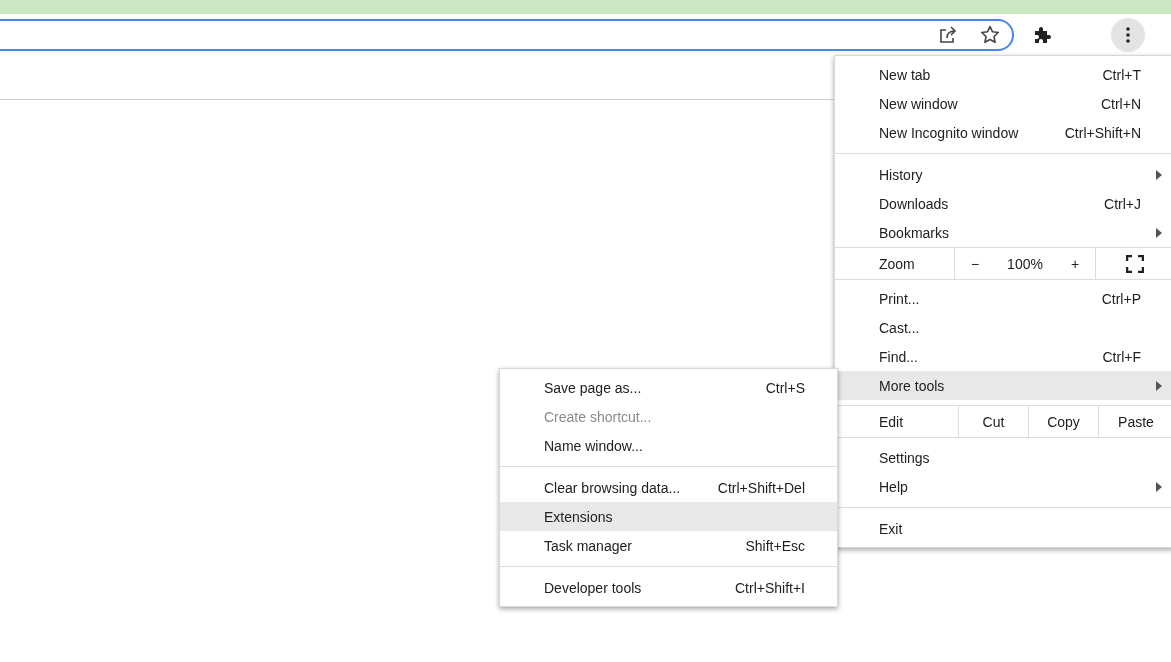 This screenshot has width=1171, height=662. I want to click on menu-item-label: New window, so click(918, 103).